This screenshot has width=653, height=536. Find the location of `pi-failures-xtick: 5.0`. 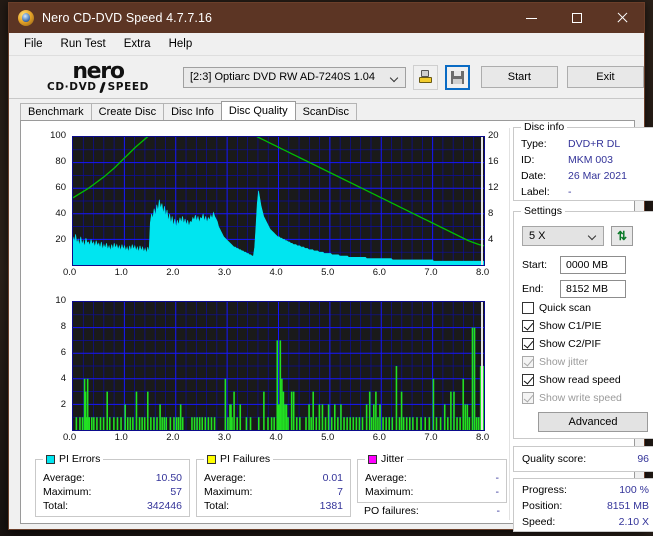

pi-failures-xtick: 5.0 is located at coordinates (328, 437).